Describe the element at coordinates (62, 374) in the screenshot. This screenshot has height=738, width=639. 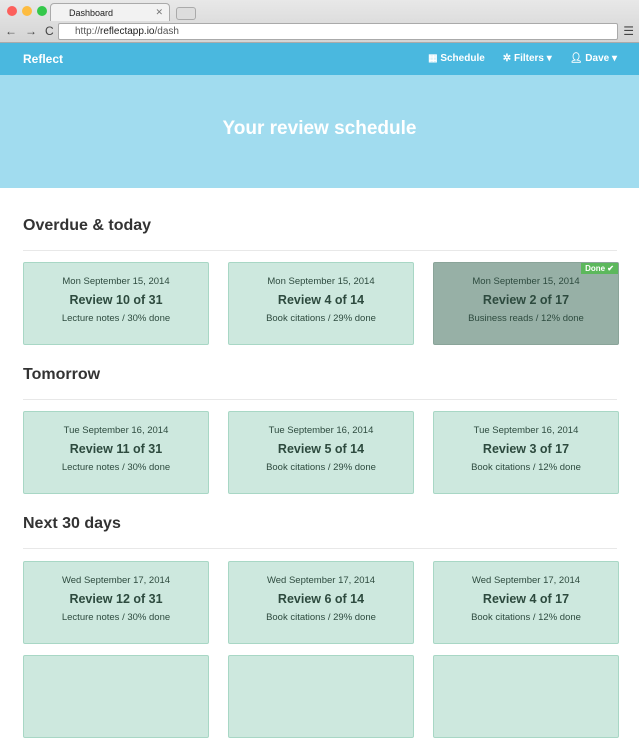
I see `section-title: Tomorrow` at that location.